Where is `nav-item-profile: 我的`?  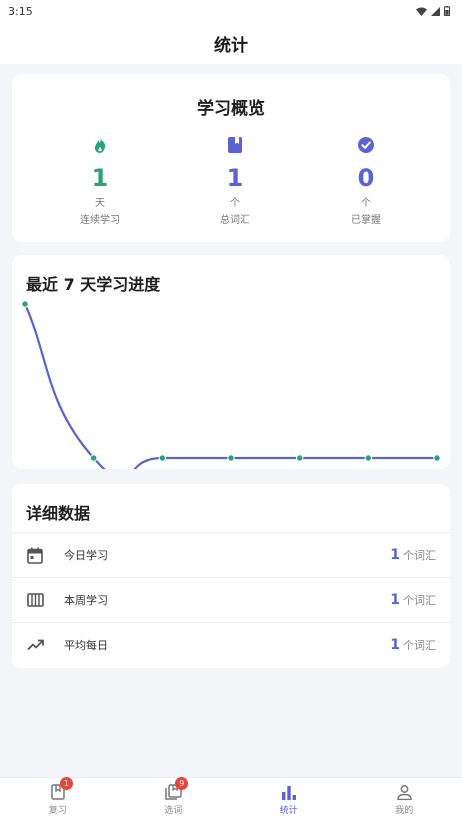 nav-item-profile: 我的 is located at coordinates (404, 799).